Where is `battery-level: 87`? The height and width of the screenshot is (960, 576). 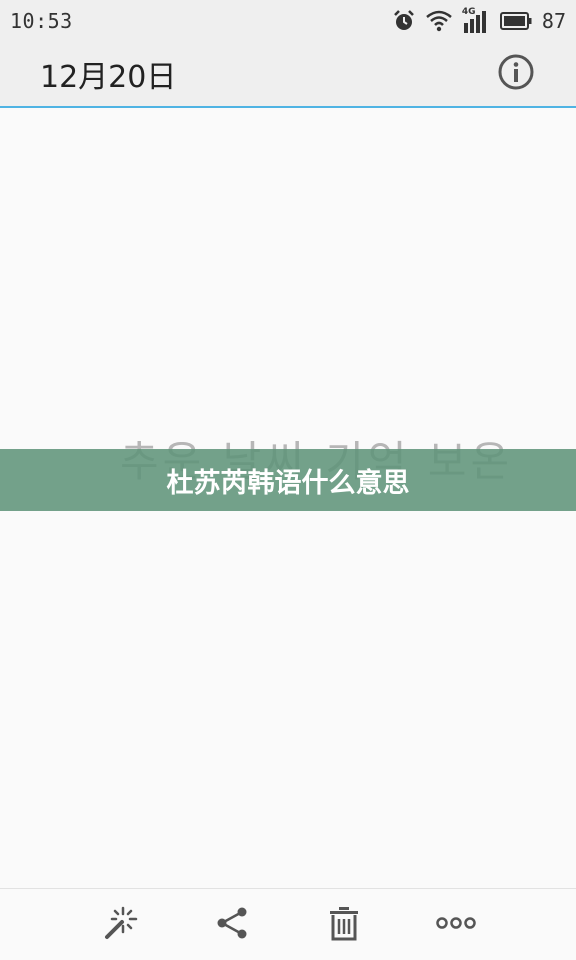
battery-level: 87 is located at coordinates (553, 21).